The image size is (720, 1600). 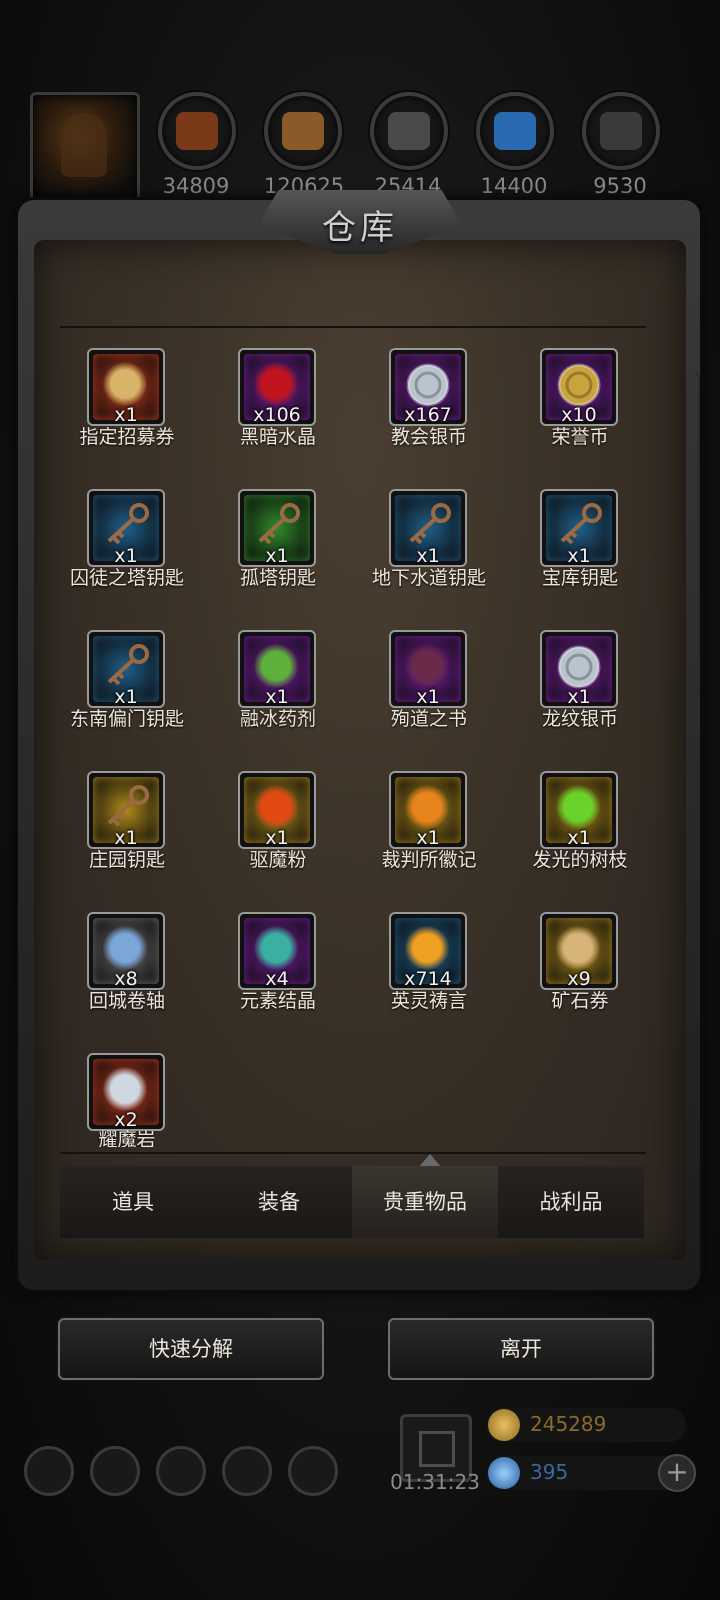 I want to click on inventory-item: x714 英灵祷言, so click(x=429, y=980).